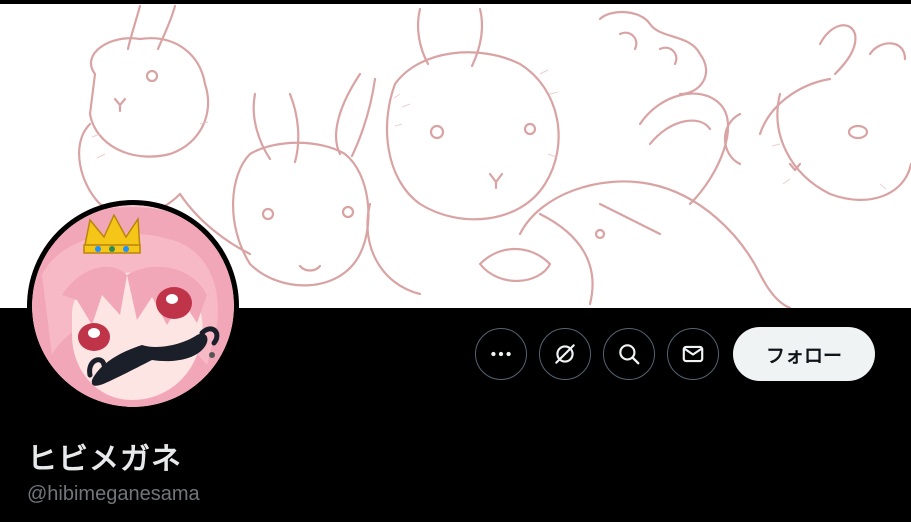 The image size is (911, 522). I want to click on avatar-image, so click(133, 306).